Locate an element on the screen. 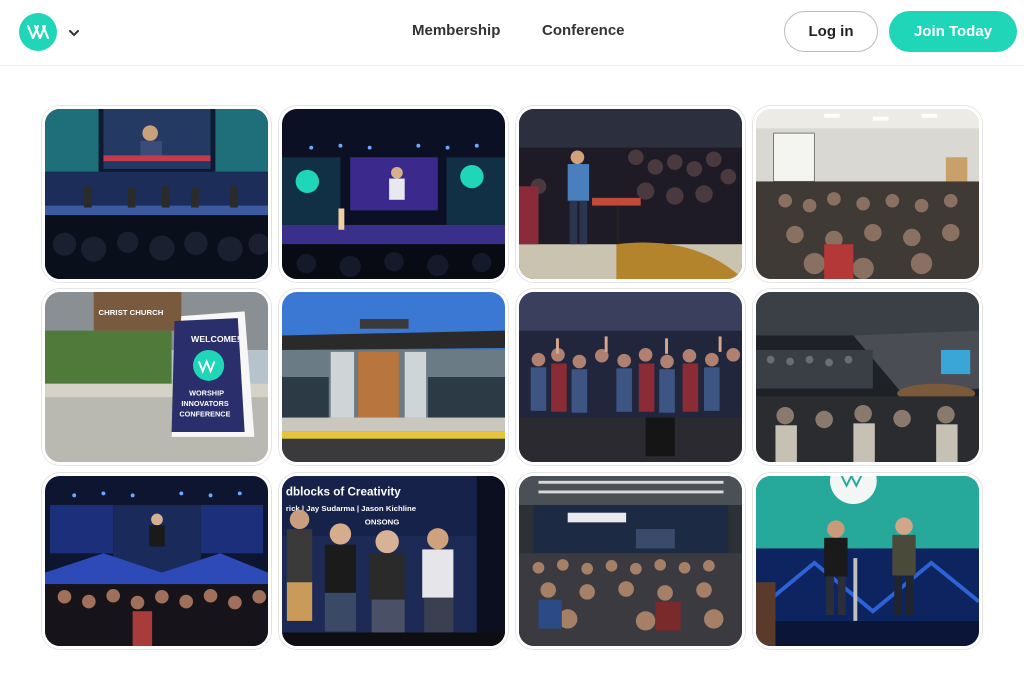 This screenshot has height=683, width=1024. banner-names-text: rick | Jay Sudarma | Jason Kichline is located at coordinates (351, 508).